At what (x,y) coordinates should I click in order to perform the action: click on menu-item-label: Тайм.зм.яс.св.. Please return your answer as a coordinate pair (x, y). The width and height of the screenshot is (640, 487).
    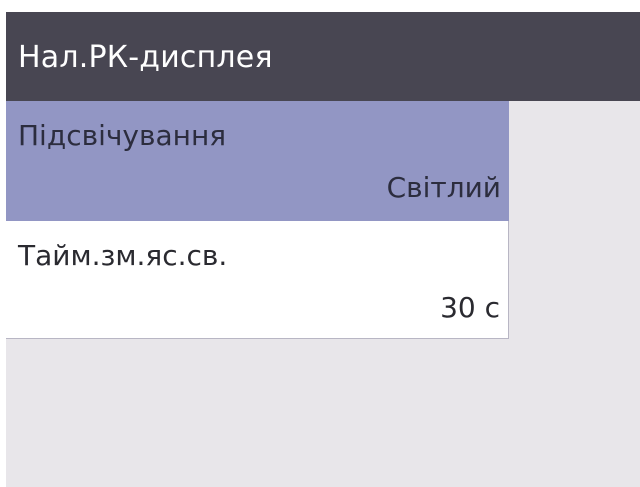
    Looking at the image, I should click on (123, 255).